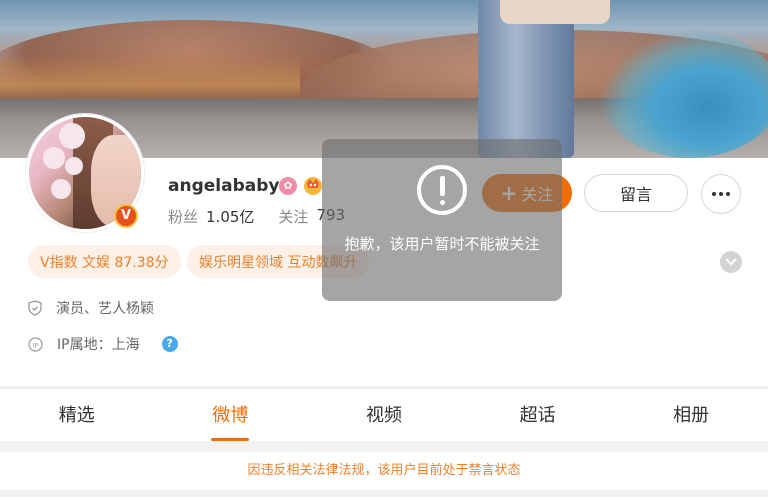 The width and height of the screenshot is (768, 497). What do you see at coordinates (313, 185) in the screenshot?
I see `crown-icon` at bounding box center [313, 185].